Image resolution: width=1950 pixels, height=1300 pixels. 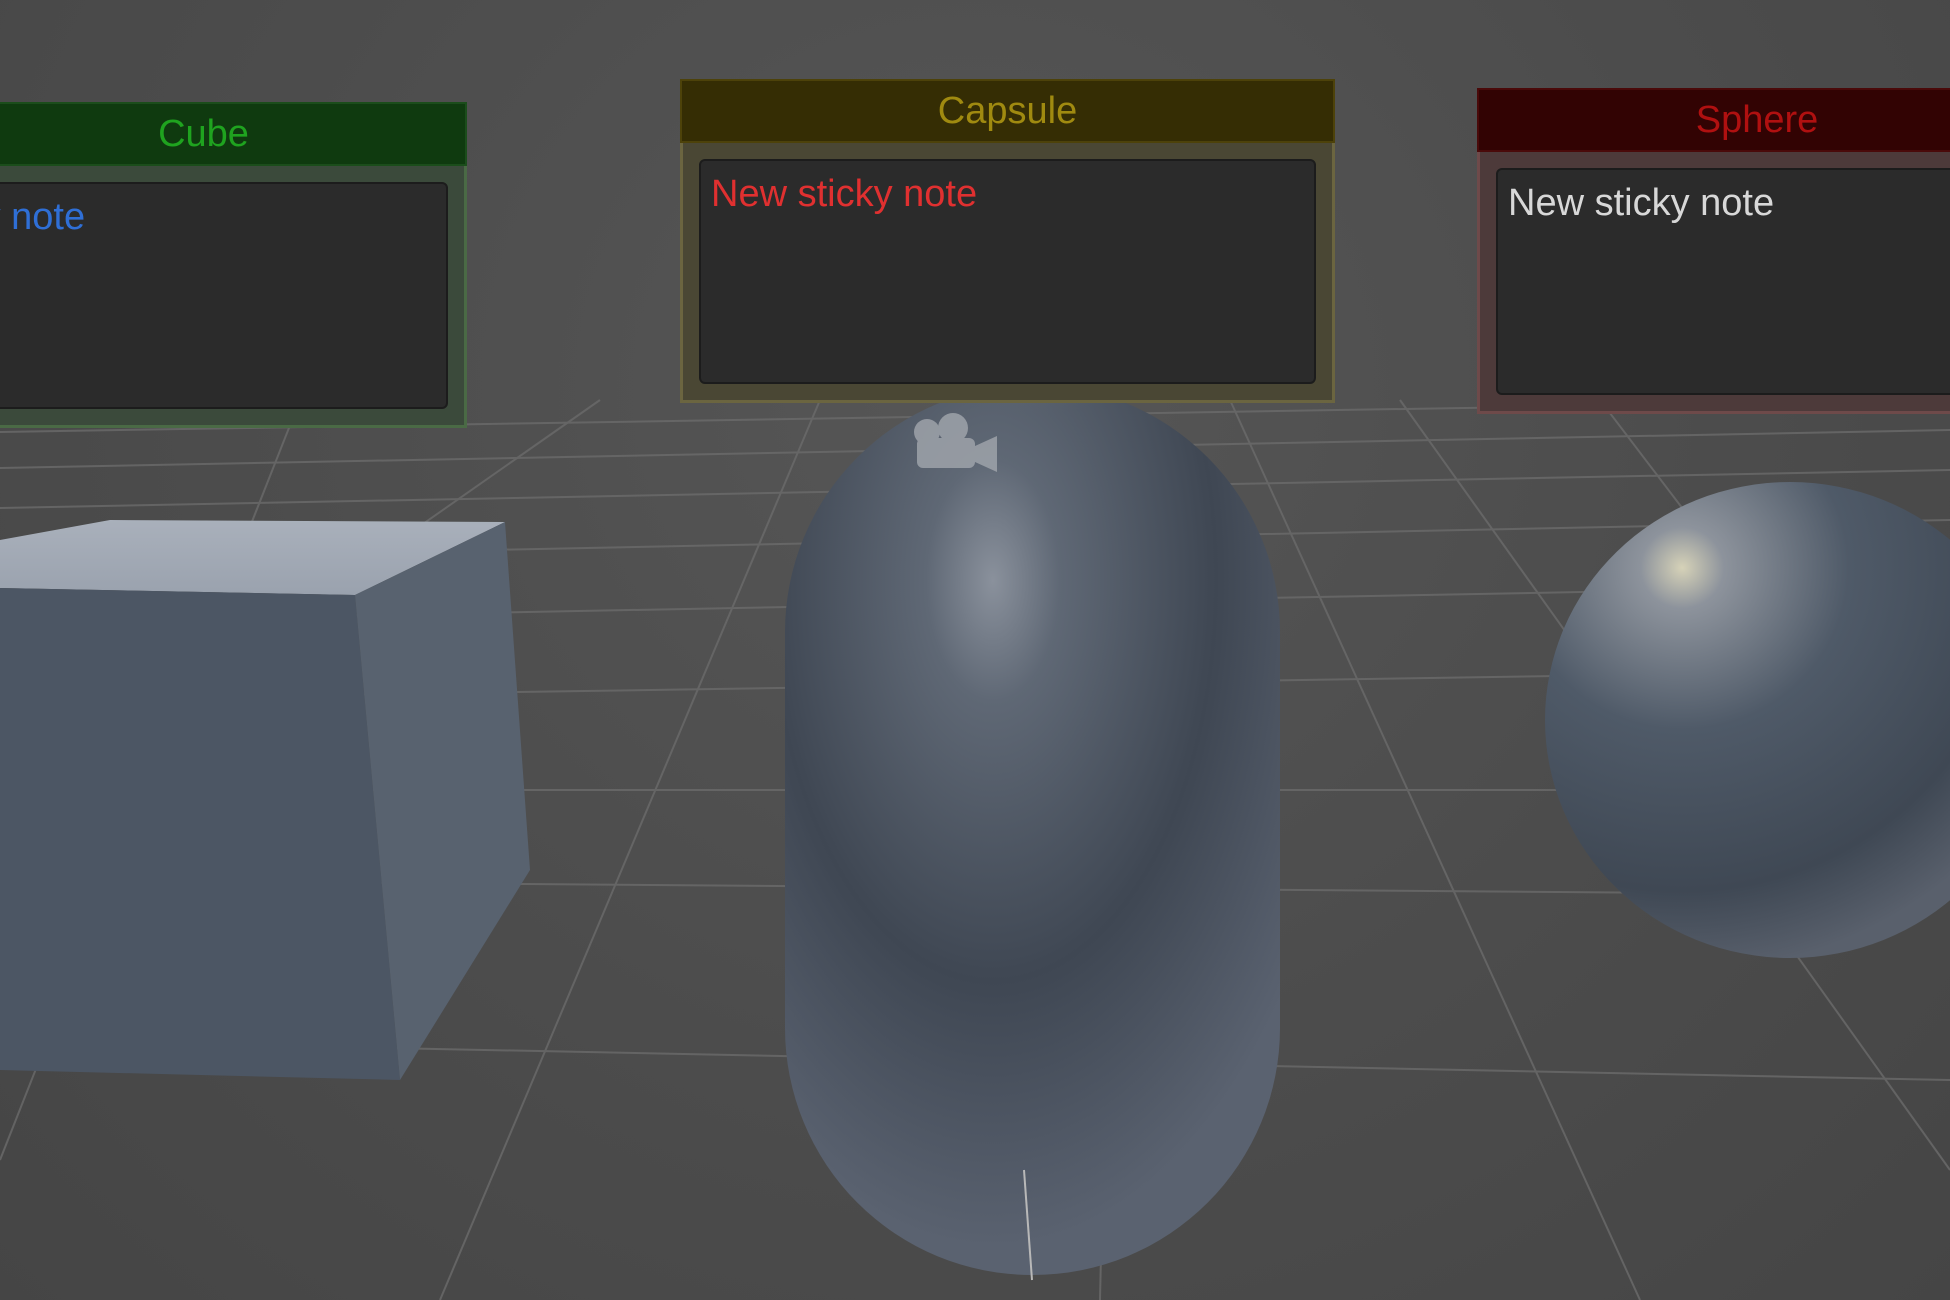 What do you see at coordinates (955, 445) in the screenshot?
I see `camera-icon` at bounding box center [955, 445].